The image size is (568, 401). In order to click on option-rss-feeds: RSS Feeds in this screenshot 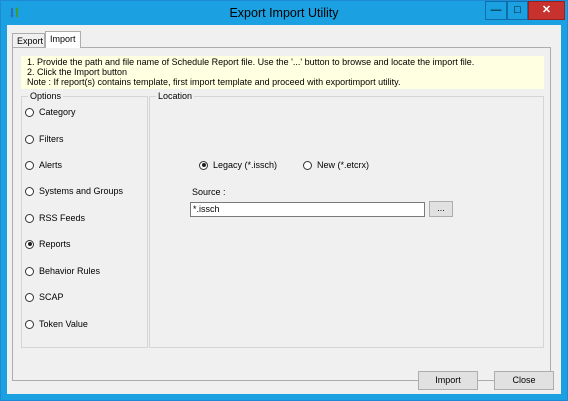, I will do `click(55, 218)`.